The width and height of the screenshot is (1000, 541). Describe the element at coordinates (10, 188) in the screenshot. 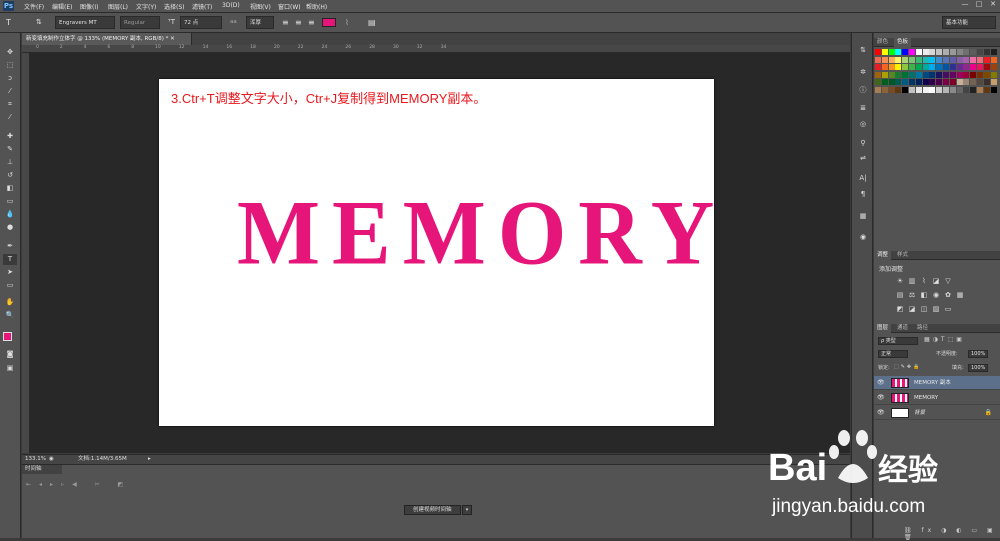

I see `eraser-tool-icon: ◧` at that location.